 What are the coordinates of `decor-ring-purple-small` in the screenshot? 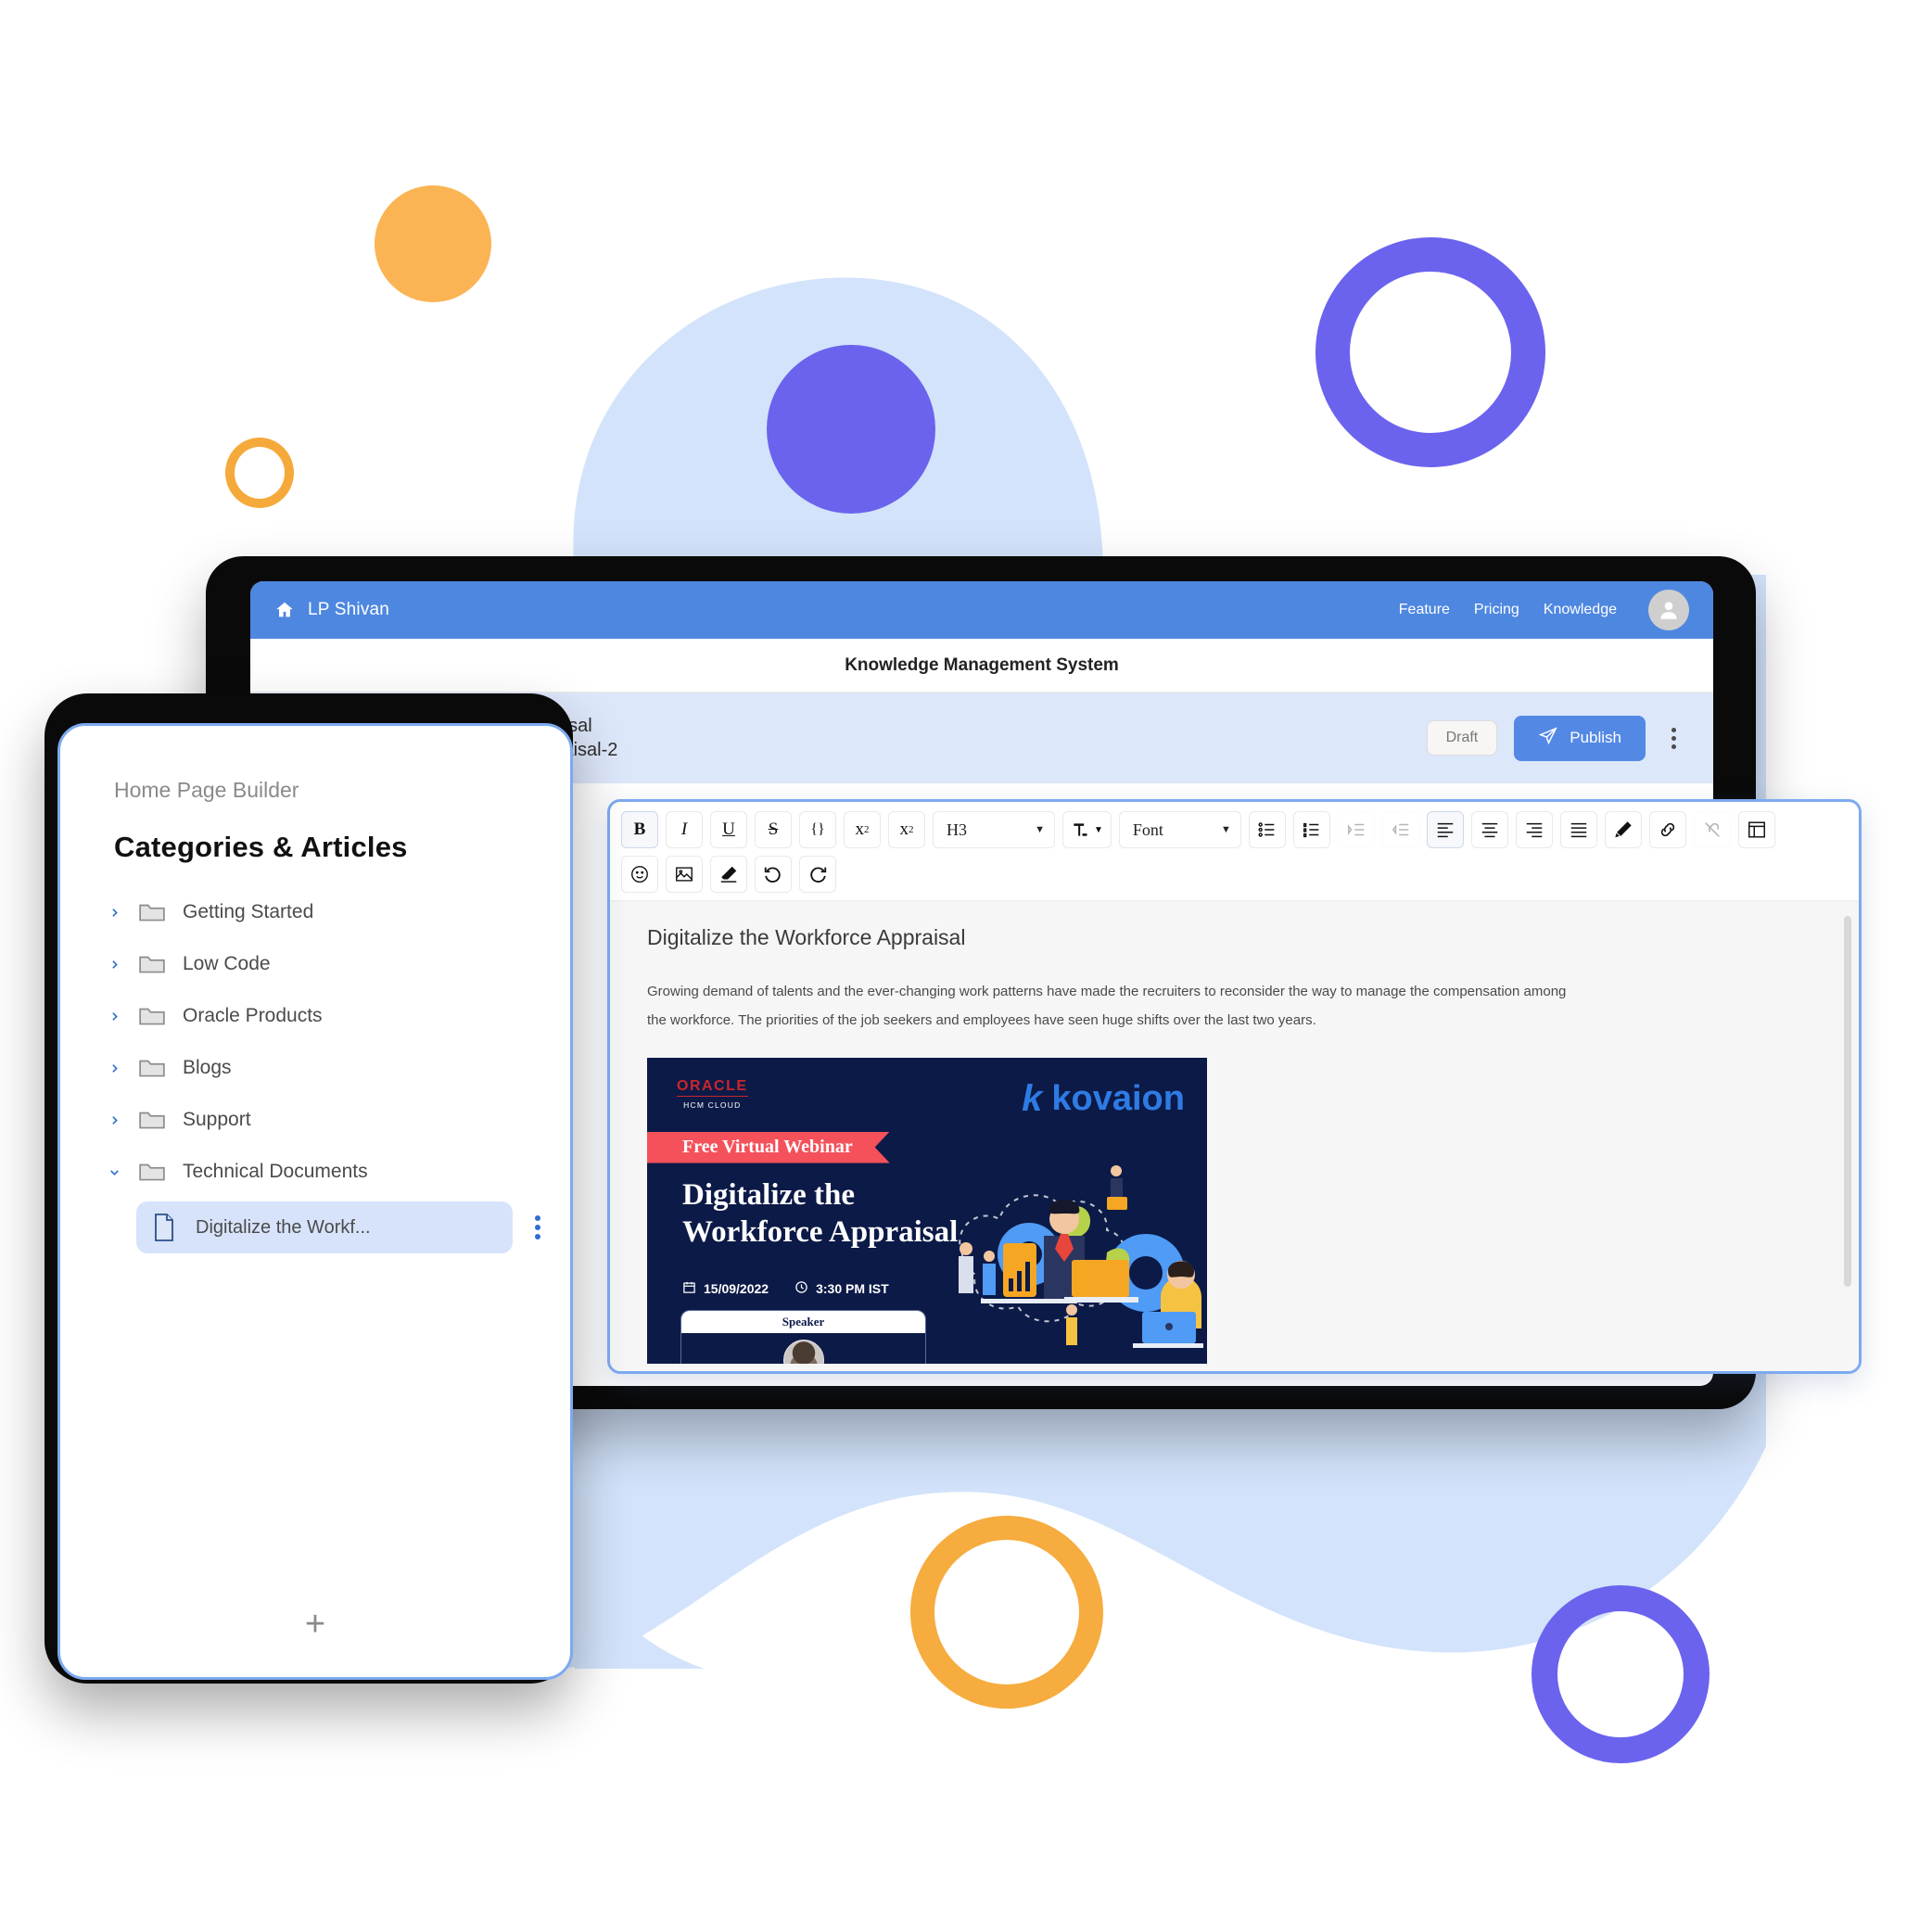 It's located at (1621, 1674).